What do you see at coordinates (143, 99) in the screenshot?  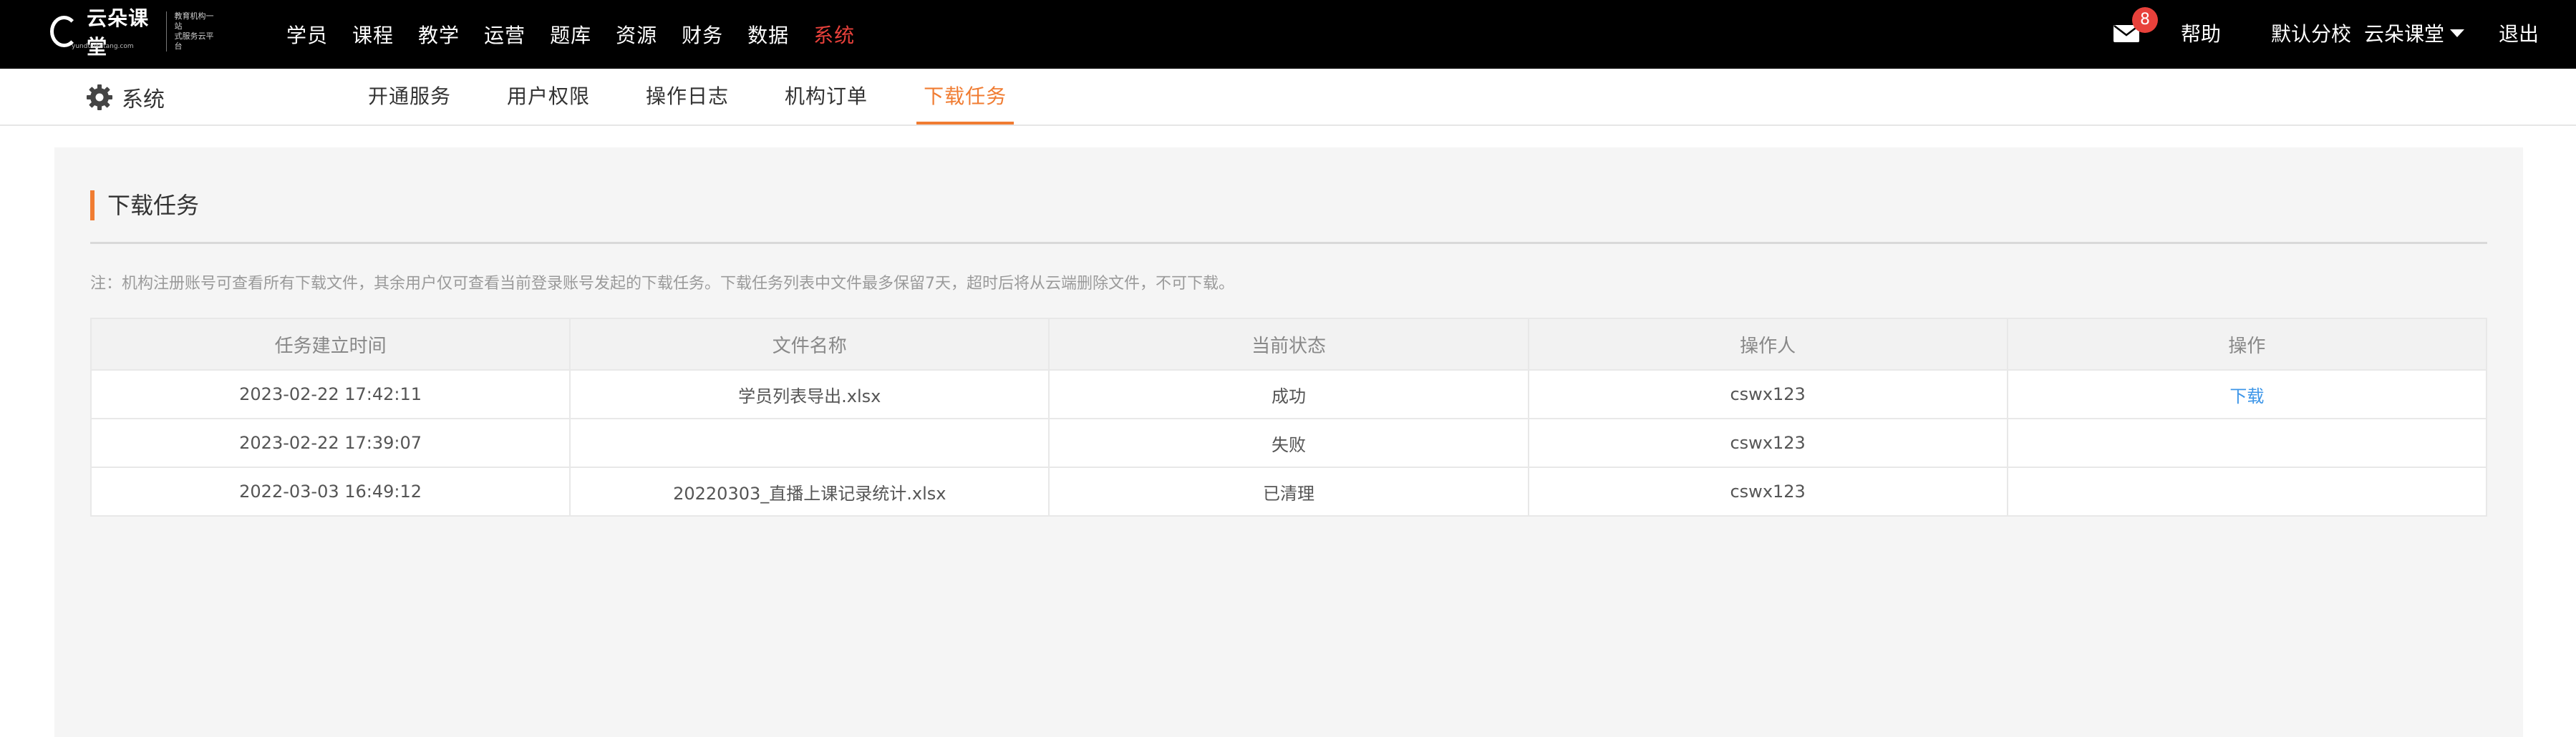 I see `section-label: 系统` at bounding box center [143, 99].